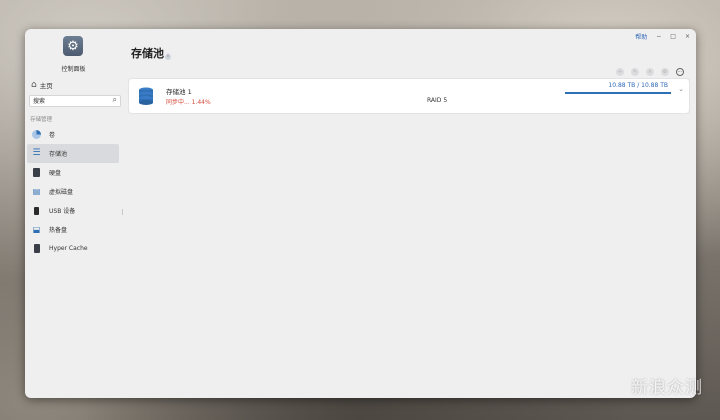 This screenshot has height=420, width=720. I want to click on pool-status: 同步中... 1.44%, so click(188, 102).